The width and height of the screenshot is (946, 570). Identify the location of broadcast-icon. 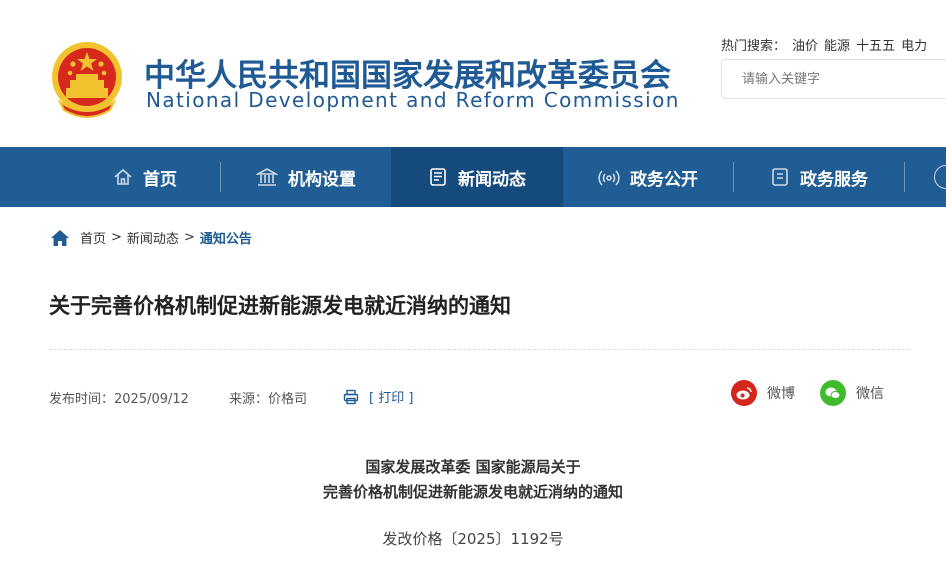
(609, 178).